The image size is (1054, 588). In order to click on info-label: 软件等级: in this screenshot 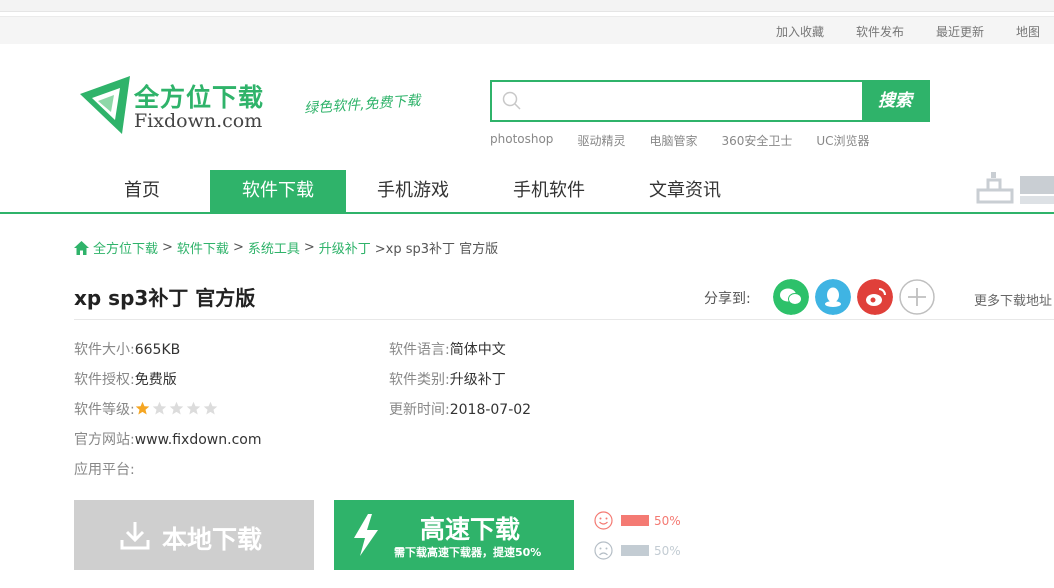, I will do `click(104, 410)`.